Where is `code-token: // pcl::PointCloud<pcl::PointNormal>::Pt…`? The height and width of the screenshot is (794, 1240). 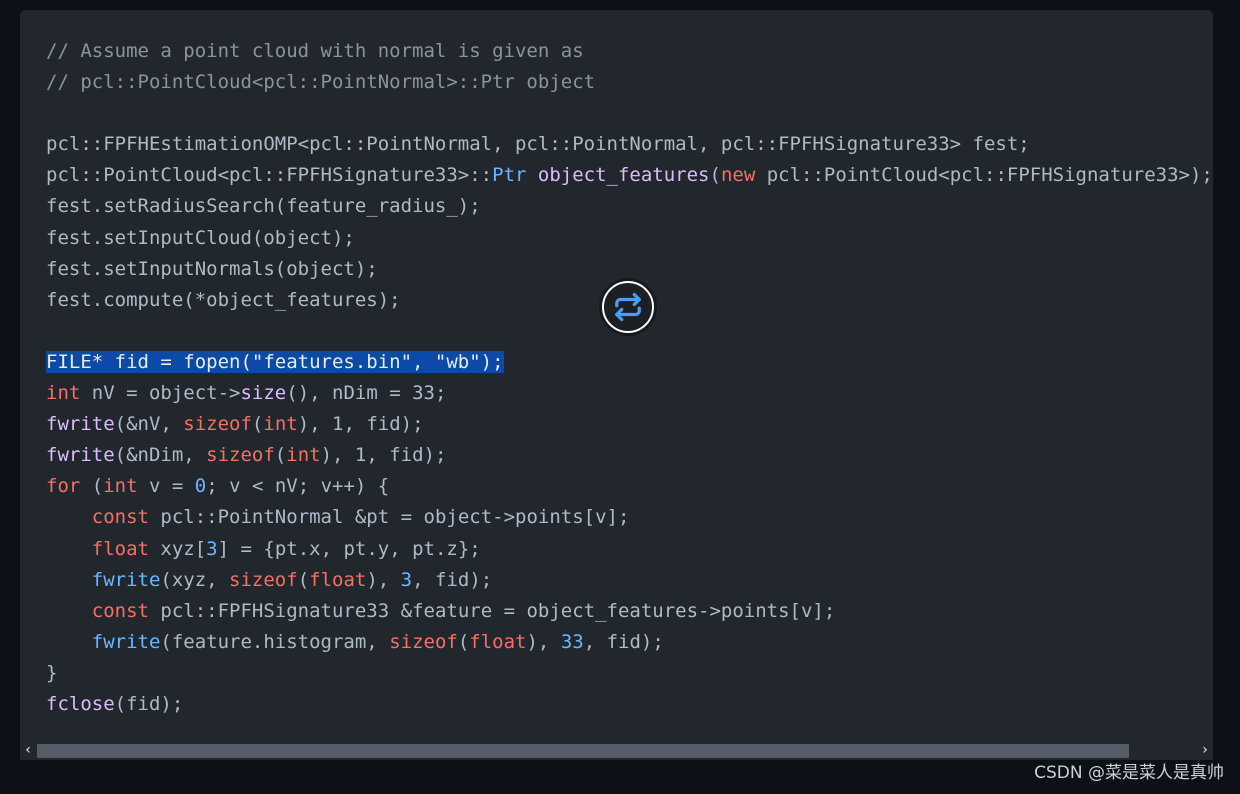 code-token: // pcl::PointCloud<pcl::PointNormal>::Pt… is located at coordinates (321, 82).